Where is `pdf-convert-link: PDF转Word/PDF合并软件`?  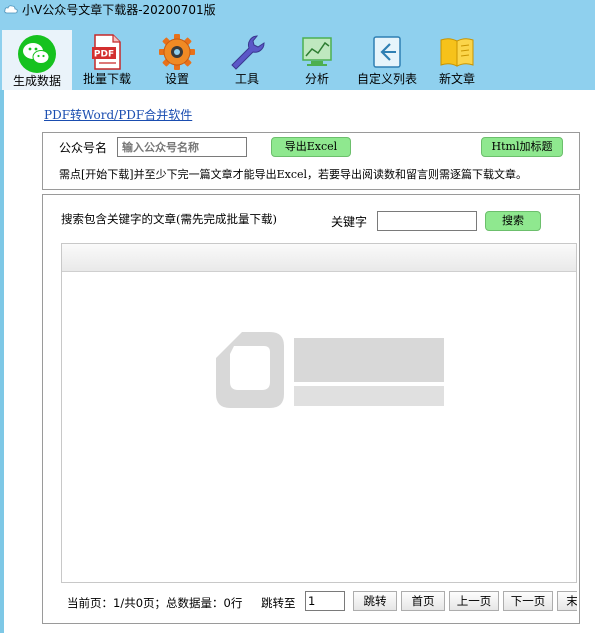 pdf-convert-link: PDF转Word/PDF合并软件 is located at coordinates (118, 114).